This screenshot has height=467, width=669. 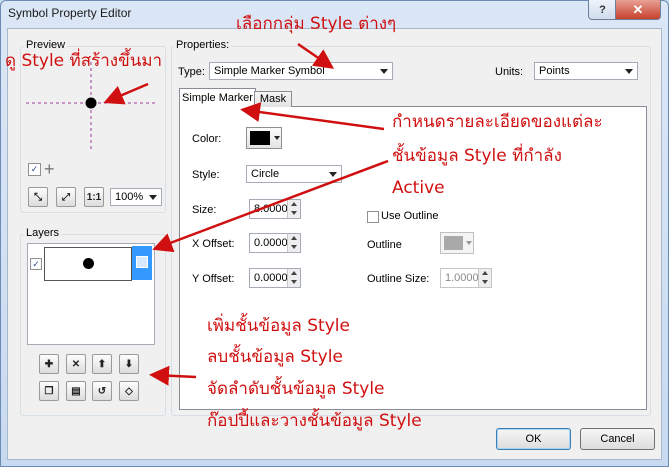 I want to click on annotation-order-layer: จัดลำดับชั้นข้อมูล Style, so click(x=296, y=389).